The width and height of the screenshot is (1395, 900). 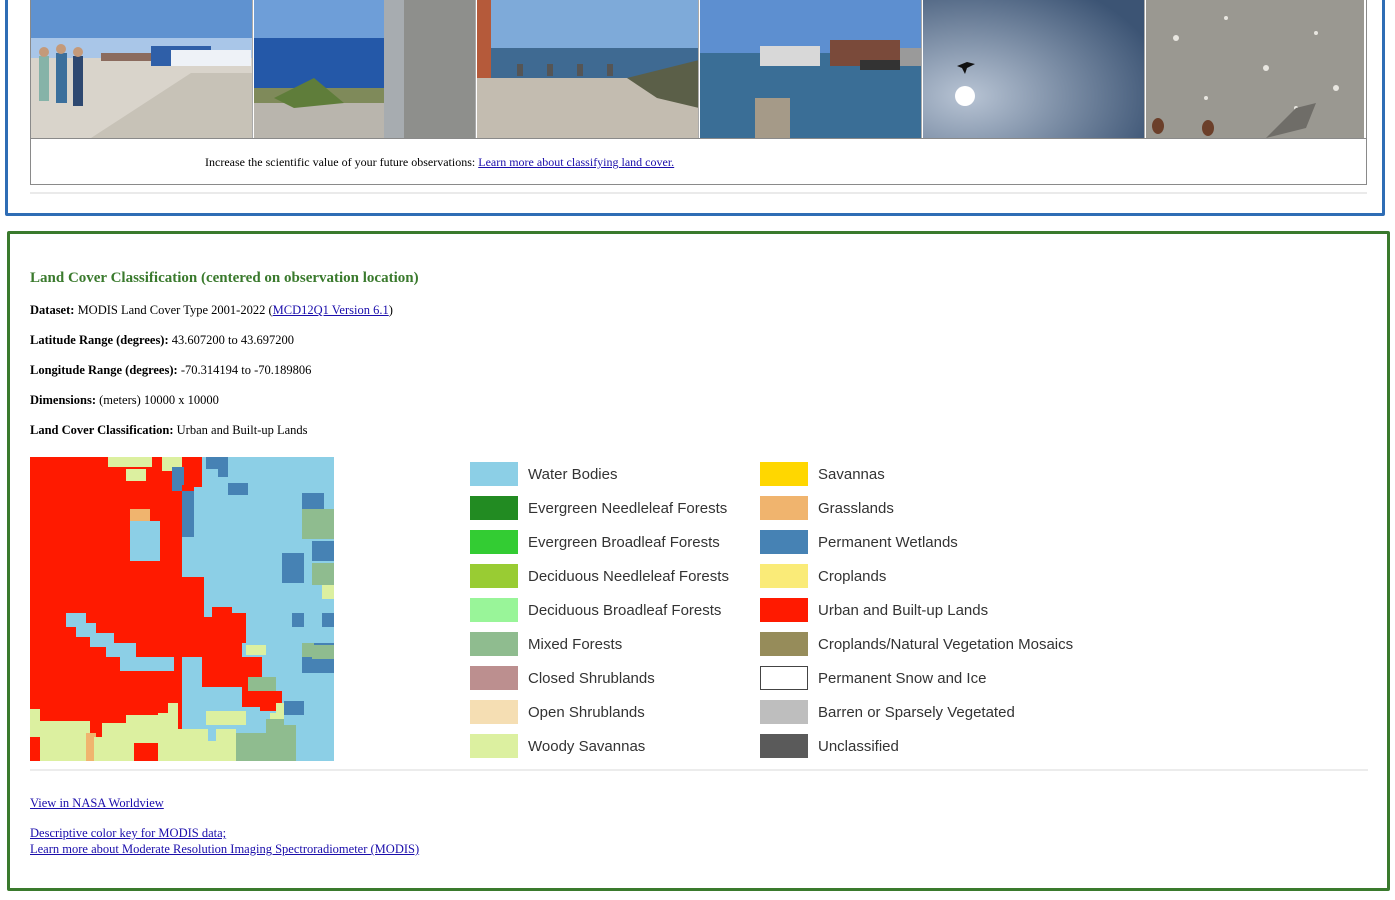 I want to click on legend-item: Water Bodies, so click(x=543, y=474).